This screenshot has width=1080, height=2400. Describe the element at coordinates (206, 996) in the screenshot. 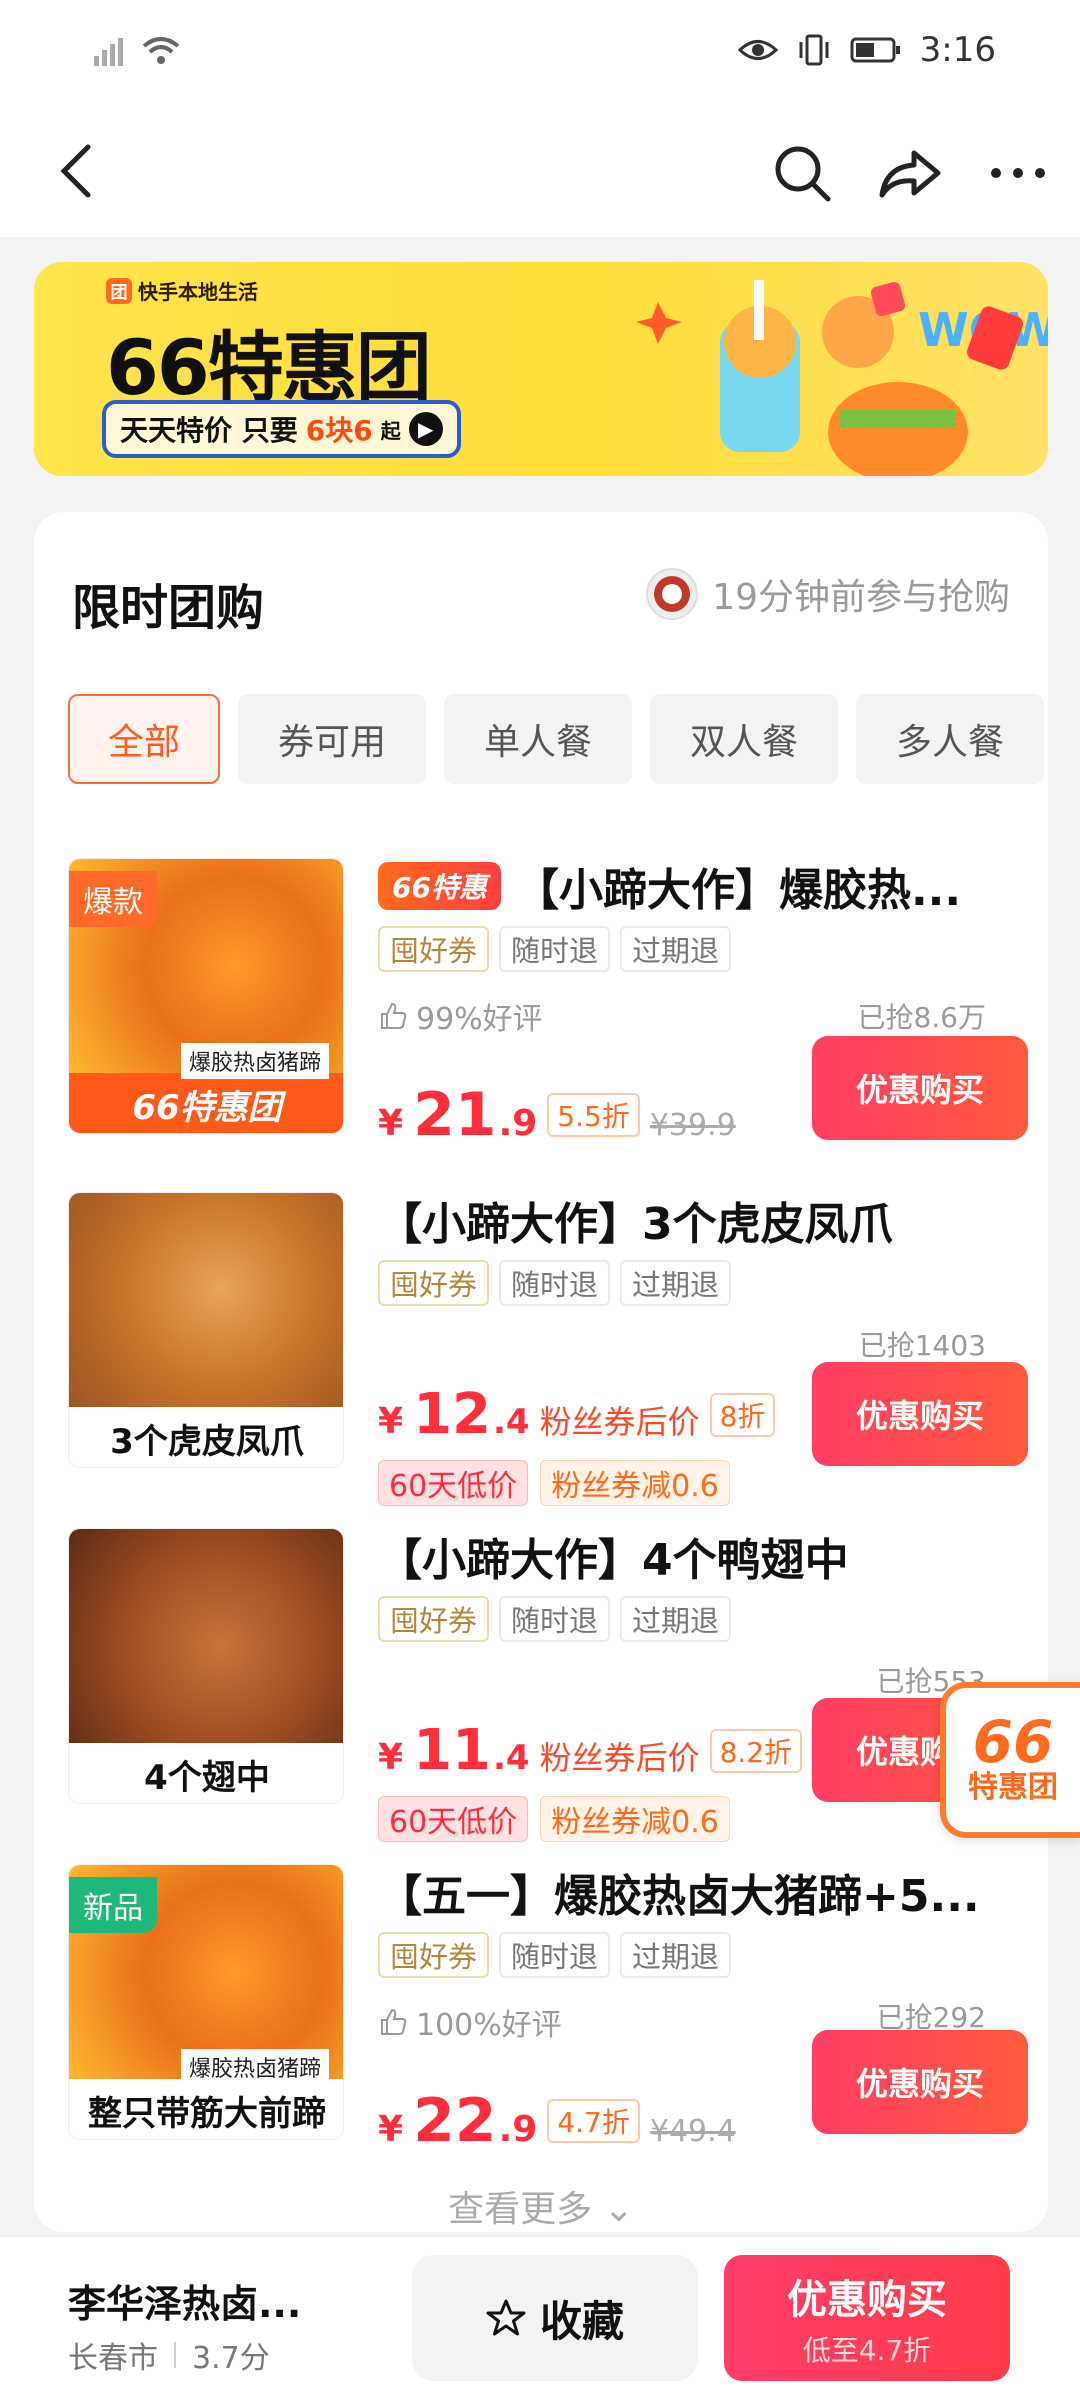

I see `product-image: 66特惠团 爆款 爆胶热卤猪蹄` at that location.